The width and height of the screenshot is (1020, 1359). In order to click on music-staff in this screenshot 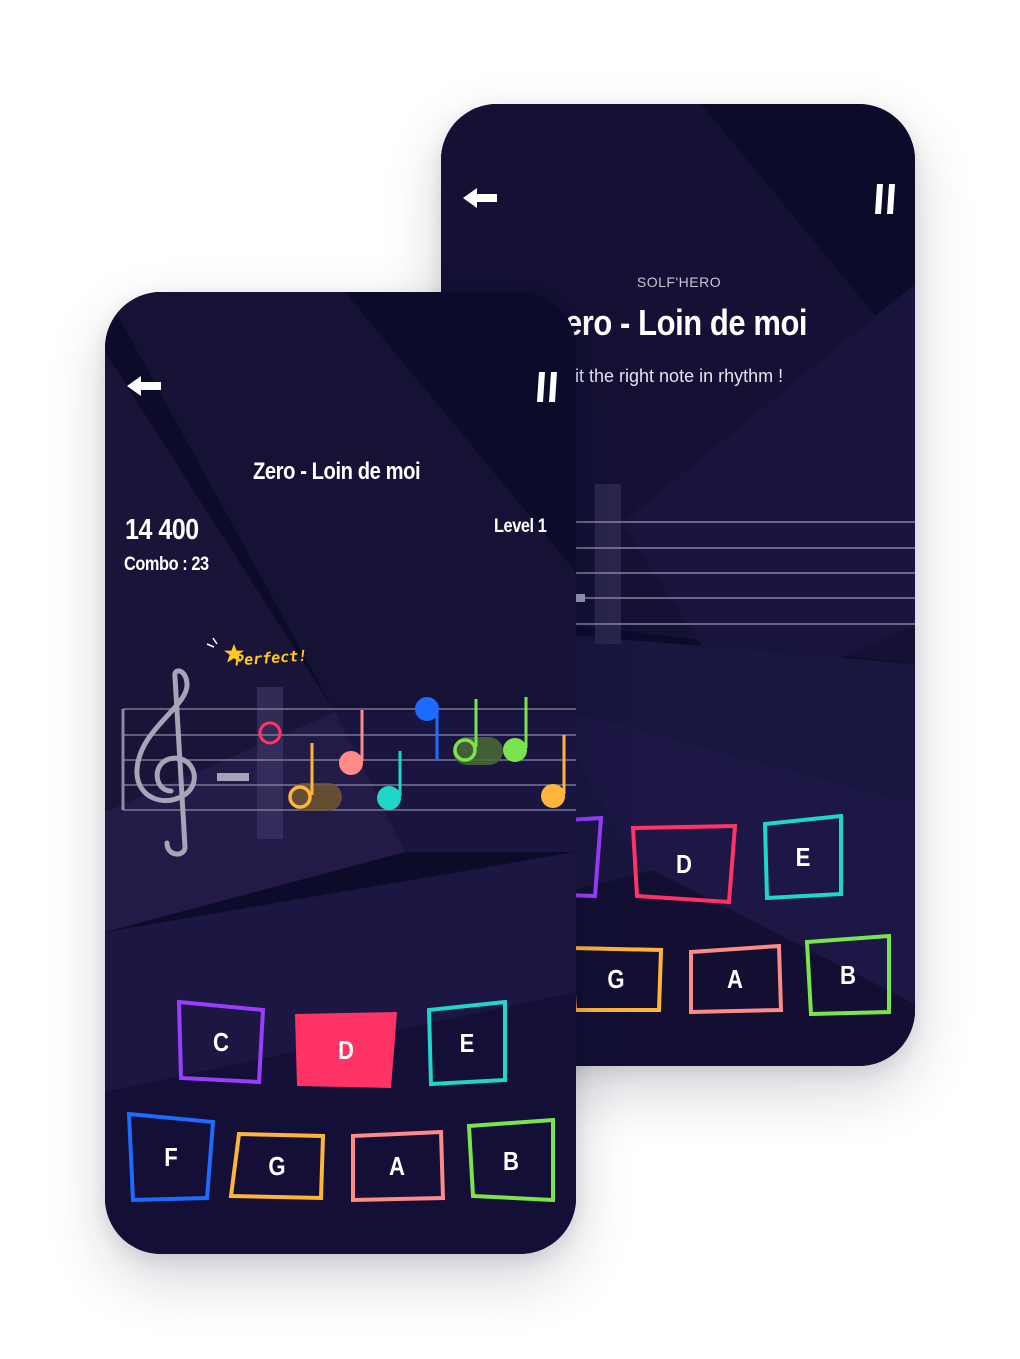, I will do `click(348, 762)`.